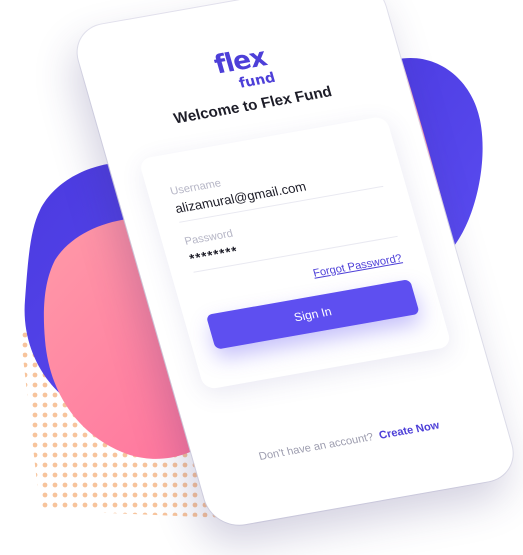 The height and width of the screenshot is (555, 523). I want to click on signup-prompt: Don't have an account? Create Now, so click(349, 441).